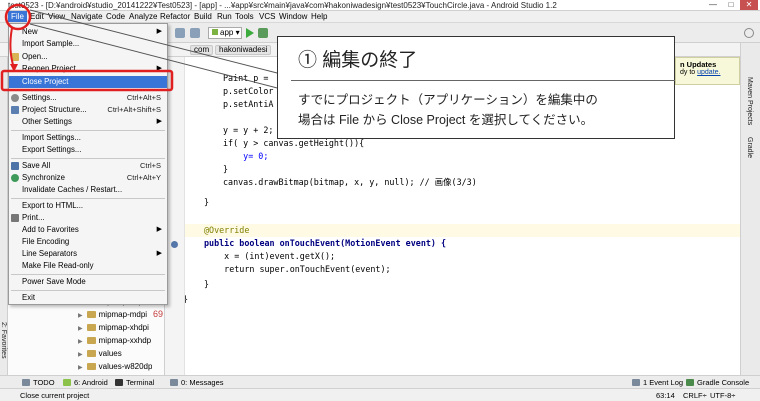 This screenshot has width=760, height=401. Describe the element at coordinates (18, 17) in the screenshot. I see `file-menu-highlight-circle` at that location.